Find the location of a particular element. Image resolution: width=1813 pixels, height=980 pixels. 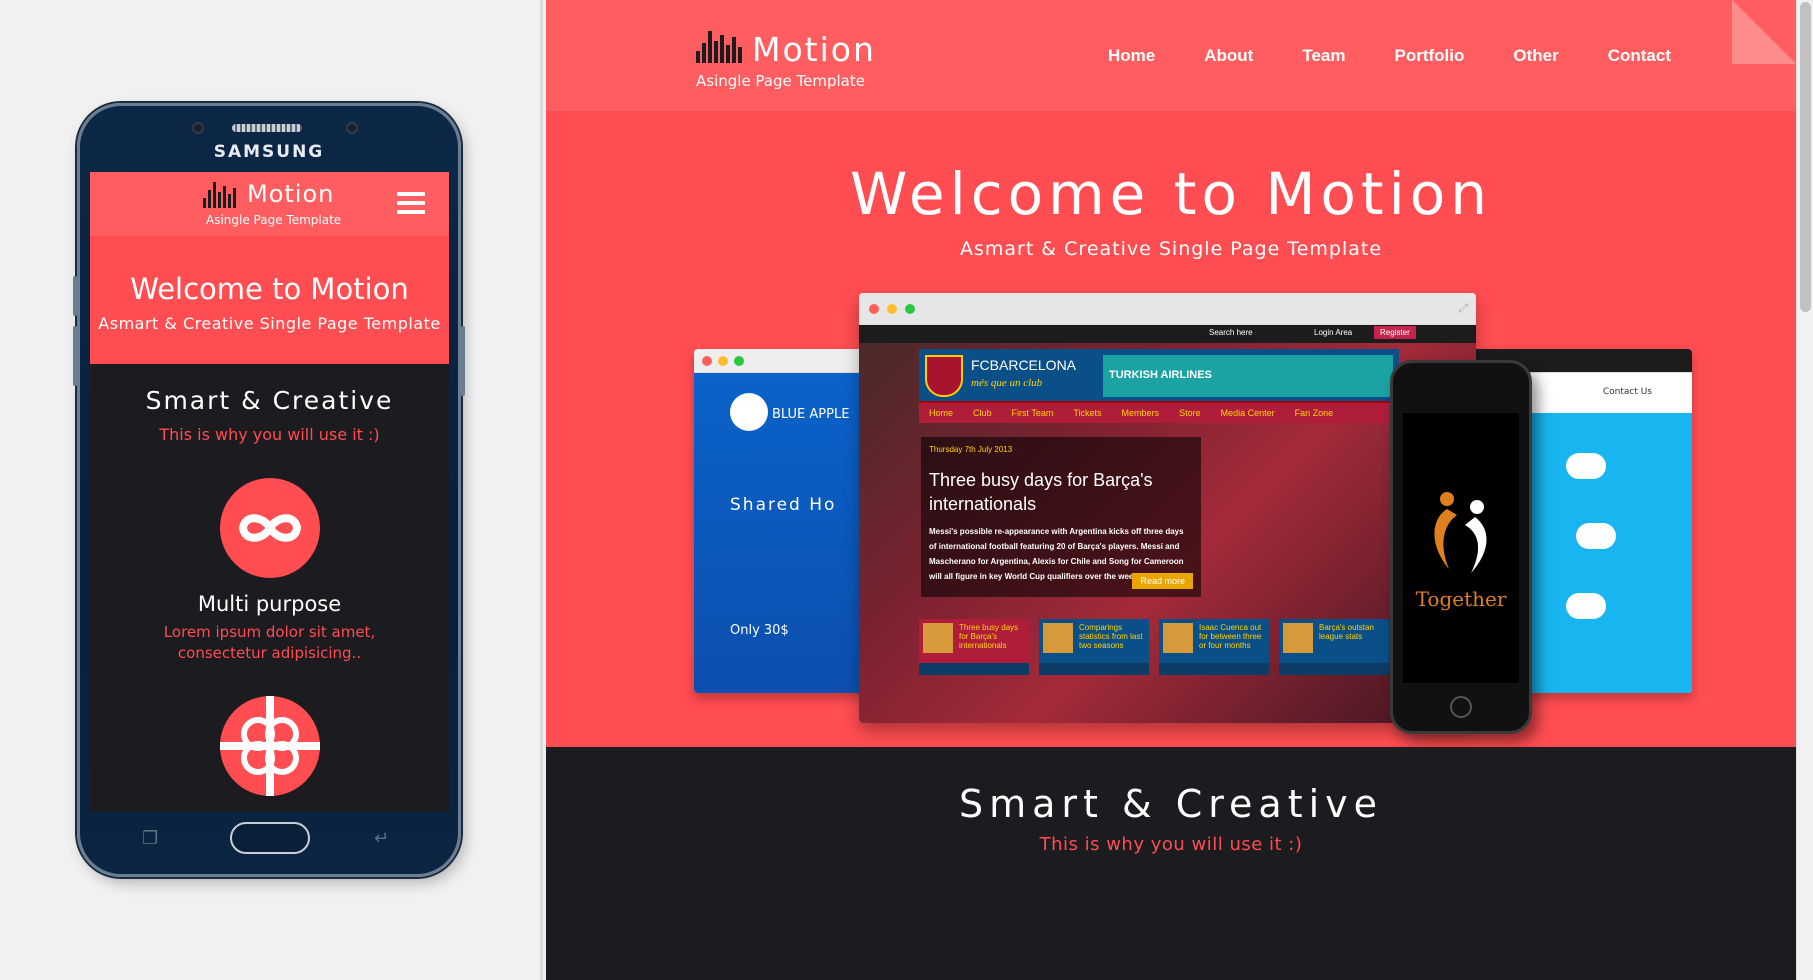

iphone-home-button is located at coordinates (1461, 707).